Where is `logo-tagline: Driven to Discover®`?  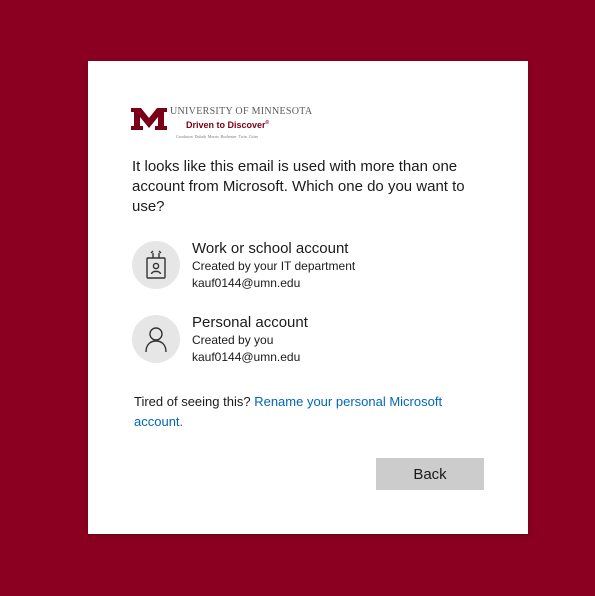 logo-tagline: Driven to Discover® is located at coordinates (228, 125).